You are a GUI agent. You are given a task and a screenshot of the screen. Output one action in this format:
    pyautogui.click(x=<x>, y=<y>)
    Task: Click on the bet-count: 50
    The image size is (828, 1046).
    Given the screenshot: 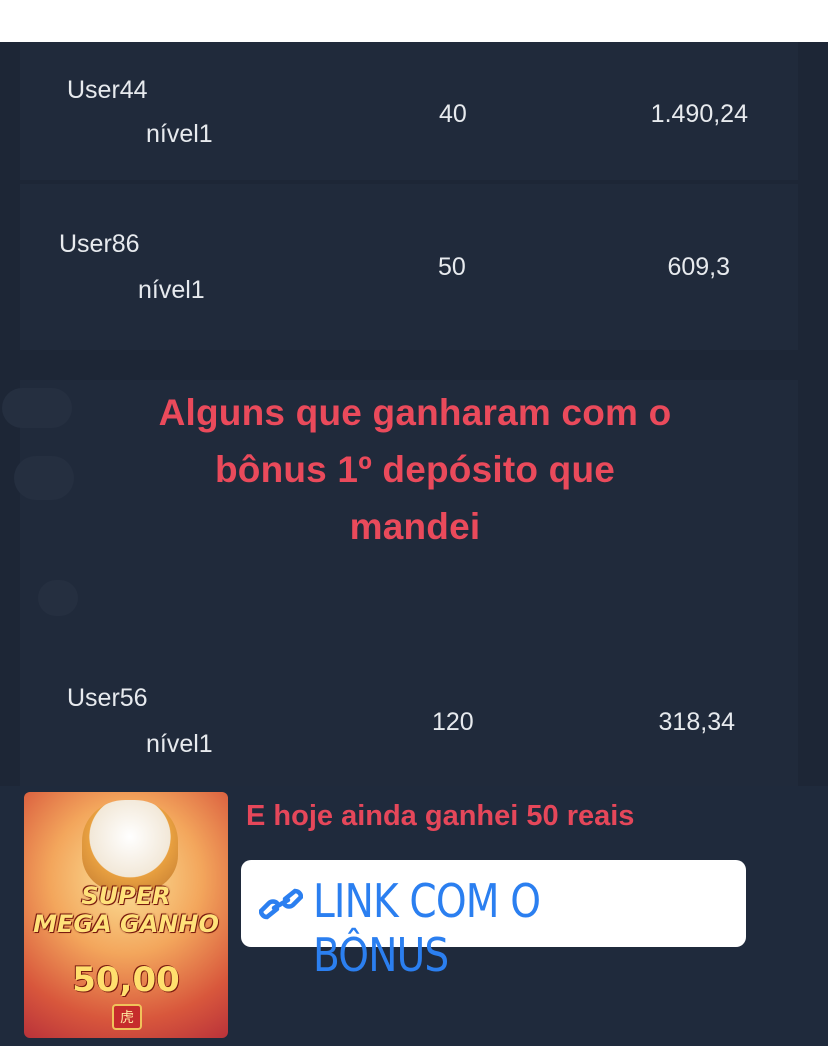 What is the action you would take?
    pyautogui.click(x=452, y=267)
    